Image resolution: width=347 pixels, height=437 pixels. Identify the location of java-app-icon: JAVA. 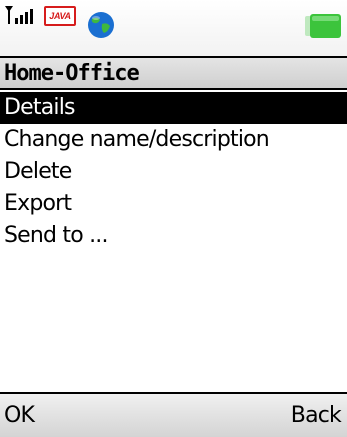
(60, 16).